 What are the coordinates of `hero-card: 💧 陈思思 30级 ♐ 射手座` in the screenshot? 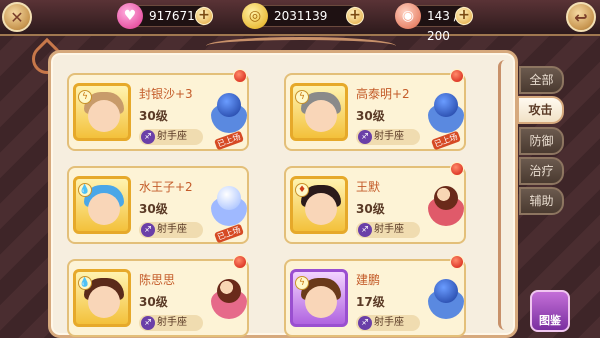 It's located at (158, 296).